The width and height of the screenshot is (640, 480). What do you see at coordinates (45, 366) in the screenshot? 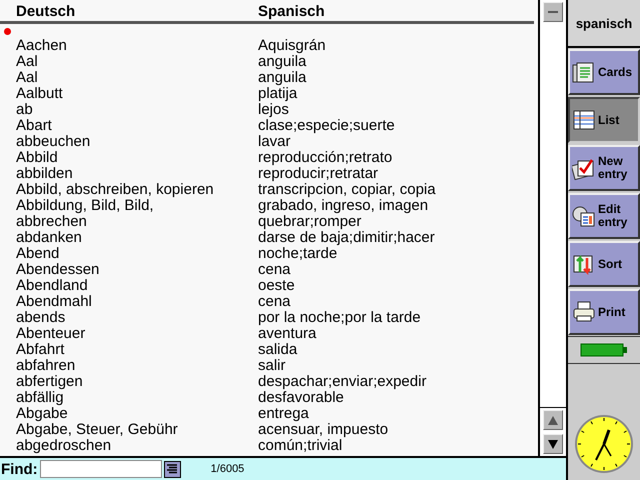
I see `table-cell-text: abfahren` at bounding box center [45, 366].